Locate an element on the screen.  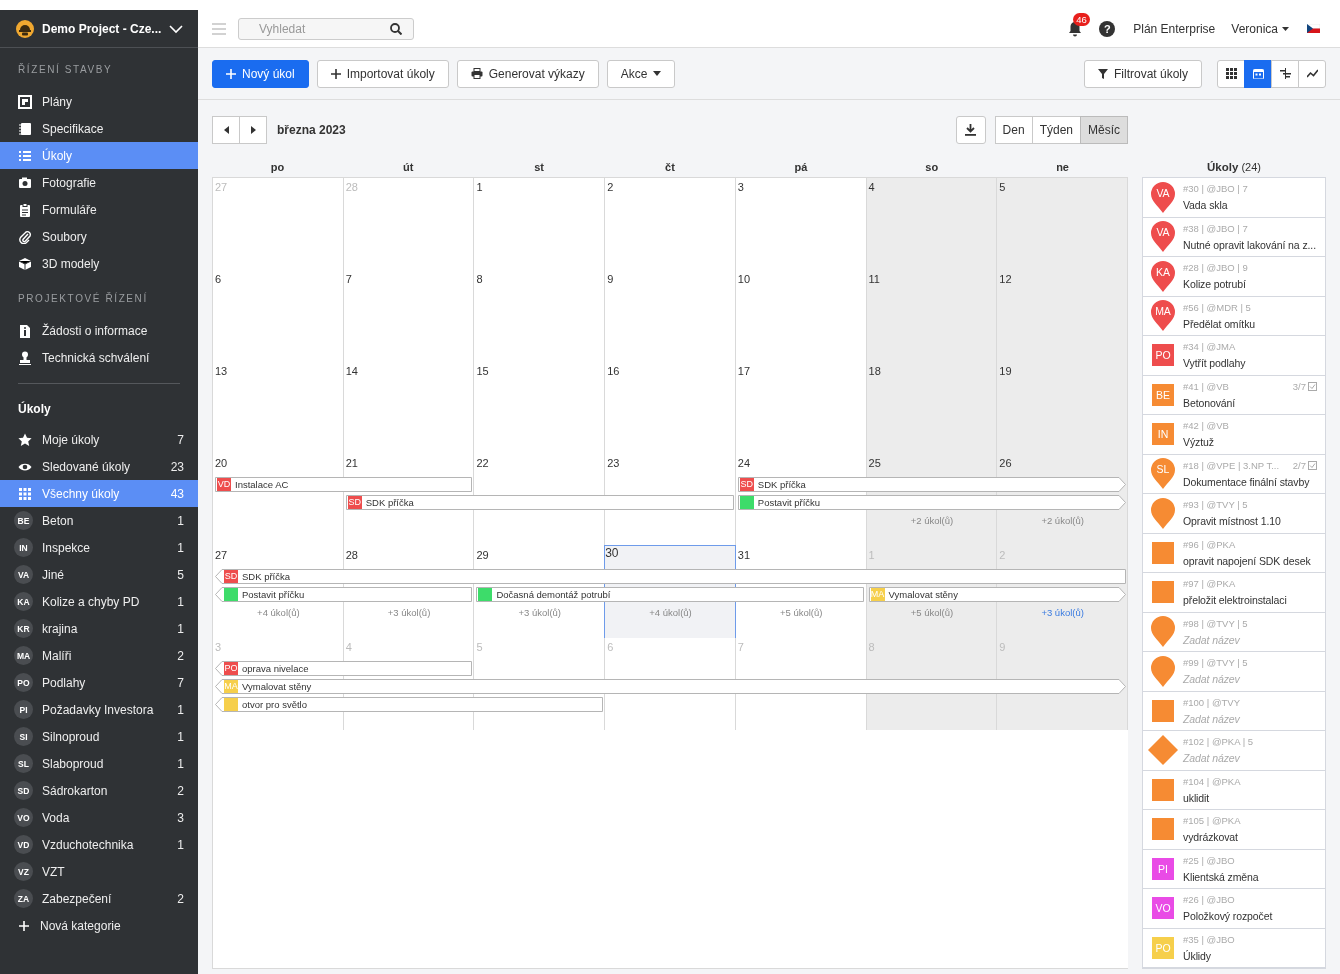
section-heading: PROJEKTOVÉ ŘÍZENÍ is located at coordinates (83, 298).